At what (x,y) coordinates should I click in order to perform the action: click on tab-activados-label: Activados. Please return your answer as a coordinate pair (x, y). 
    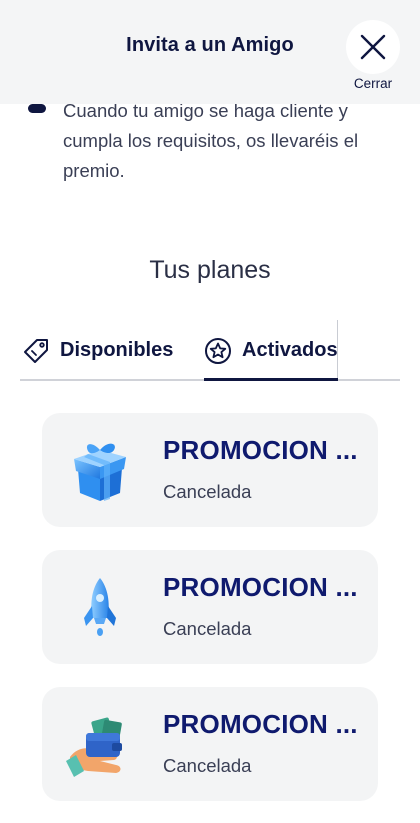
    Looking at the image, I should click on (290, 350).